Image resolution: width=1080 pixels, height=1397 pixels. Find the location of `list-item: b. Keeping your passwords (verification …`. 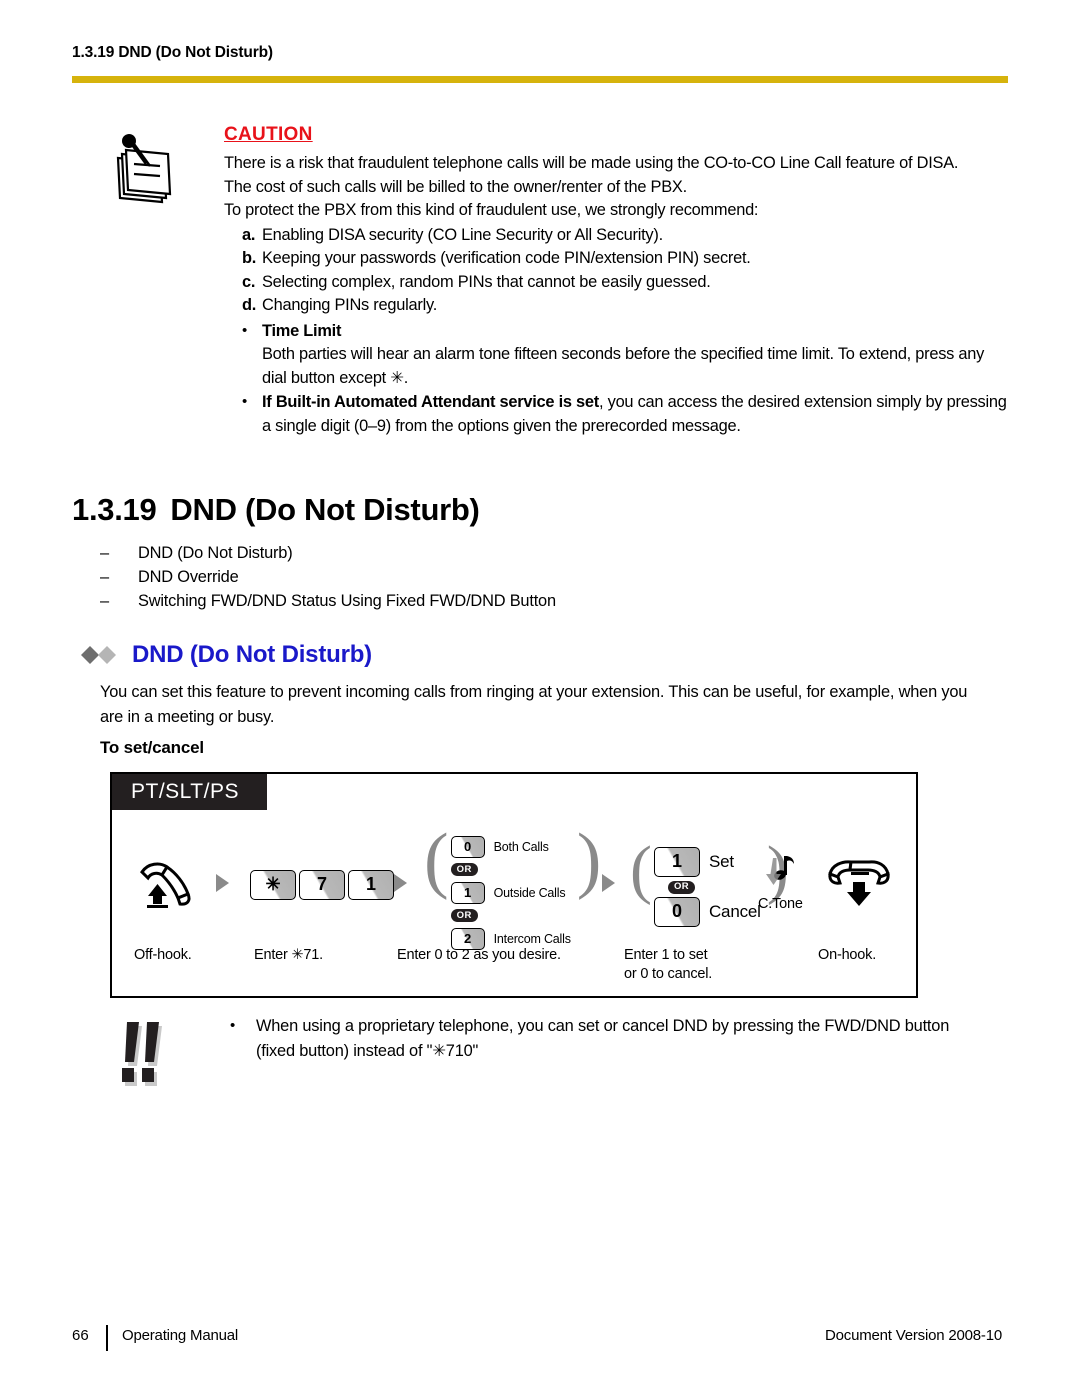

list-item: b. Keeping your passwords (verification … is located at coordinates (616, 259).